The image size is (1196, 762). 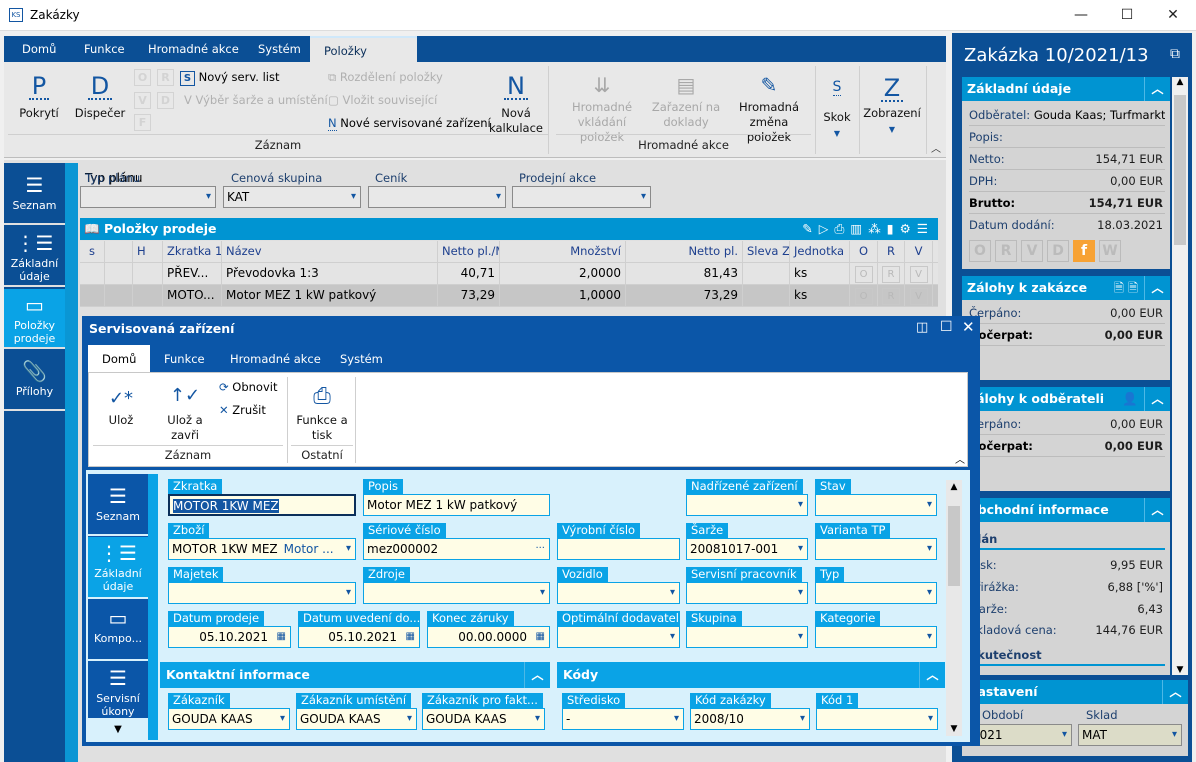 I want to click on document-icons: 🗎 🗎, so click(x=1126, y=288).